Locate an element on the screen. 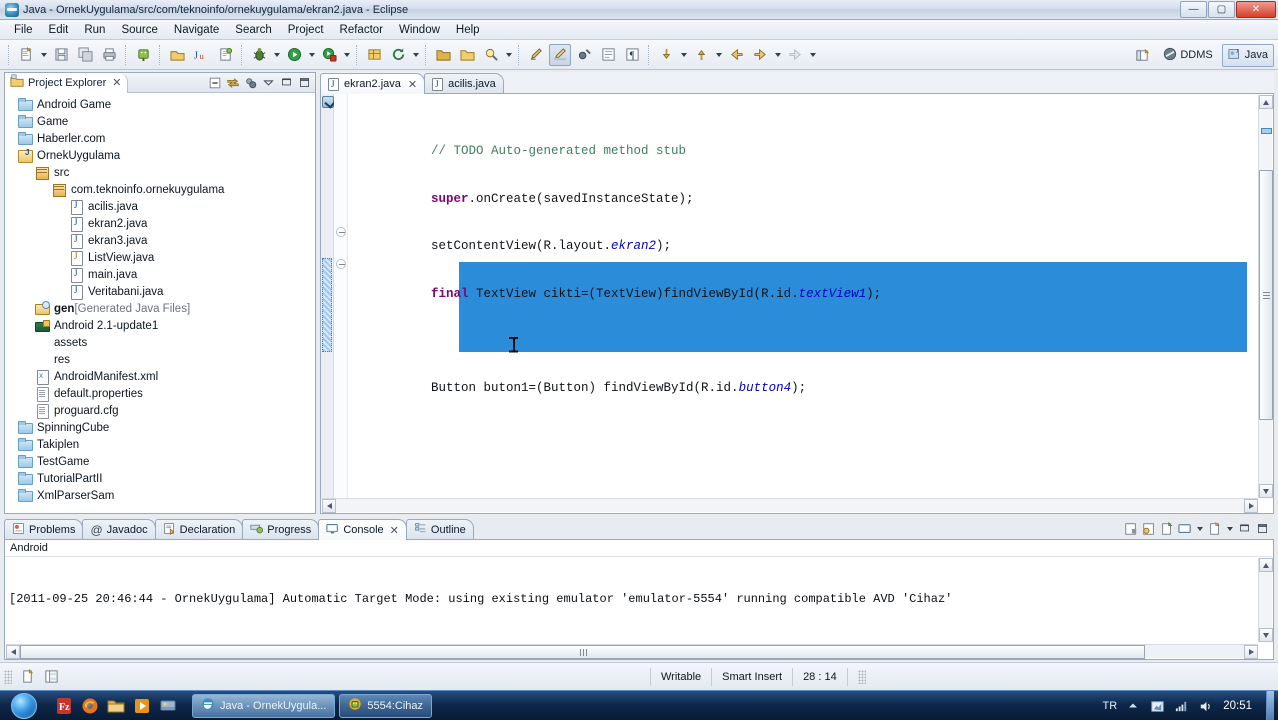 Image resolution: width=1278 pixels, height=720 pixels. editor-horizontal-scrollbar is located at coordinates (790, 505).